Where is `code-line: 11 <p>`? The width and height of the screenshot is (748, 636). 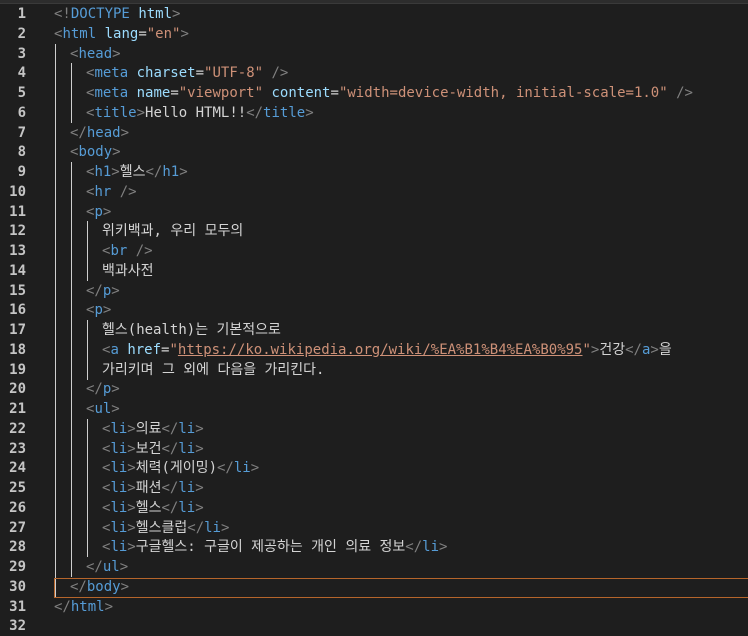
code-line: 11 <p> is located at coordinates (374, 211).